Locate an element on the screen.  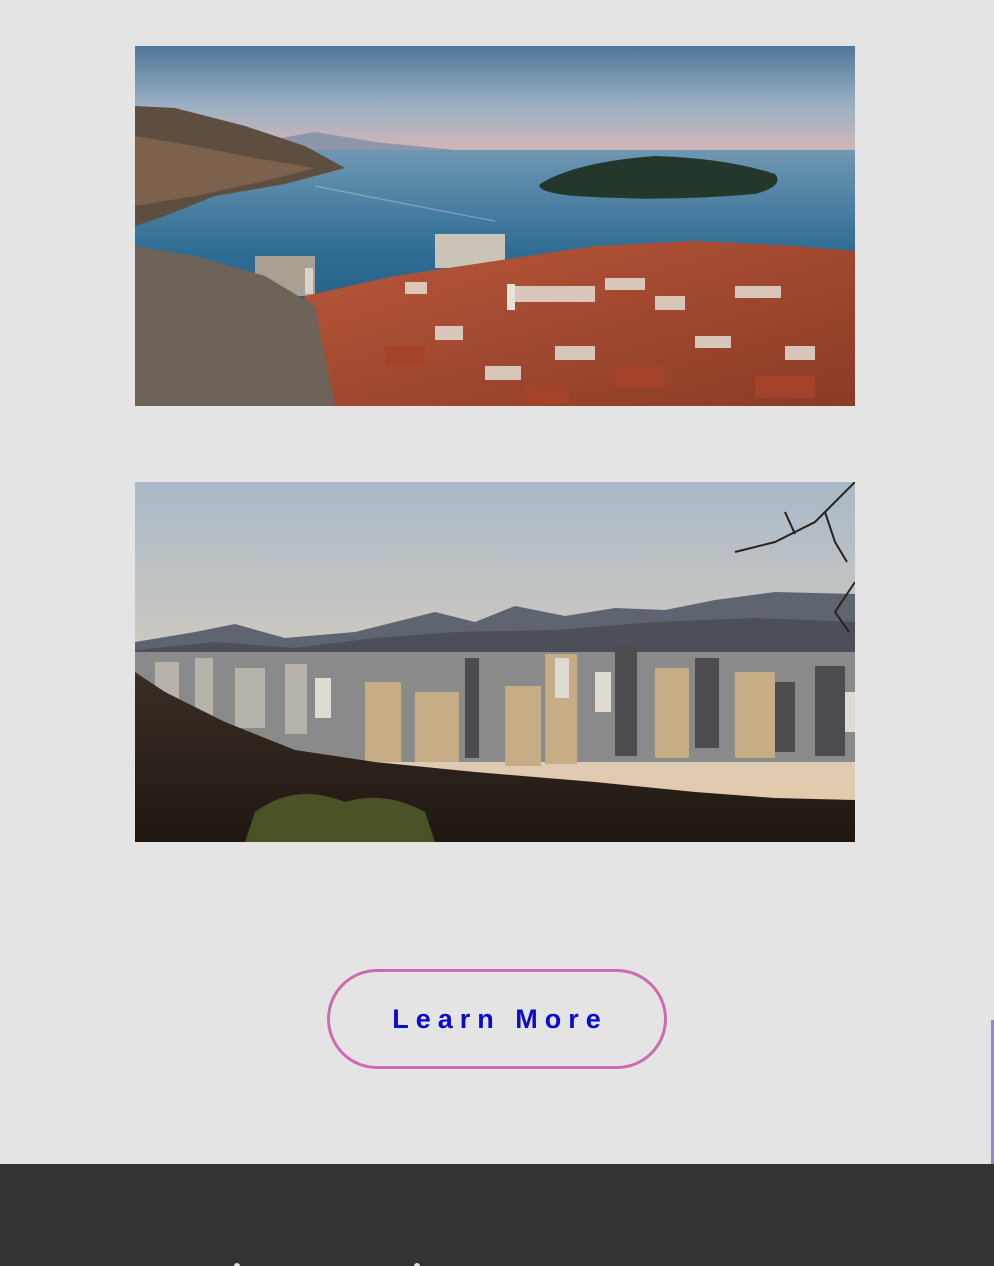
cta-container: Learn More is located at coordinates (497, 1019).